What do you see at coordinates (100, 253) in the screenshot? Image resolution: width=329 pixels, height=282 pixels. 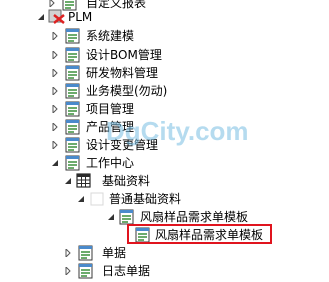 I see `tree-item-documents: 单据` at bounding box center [100, 253].